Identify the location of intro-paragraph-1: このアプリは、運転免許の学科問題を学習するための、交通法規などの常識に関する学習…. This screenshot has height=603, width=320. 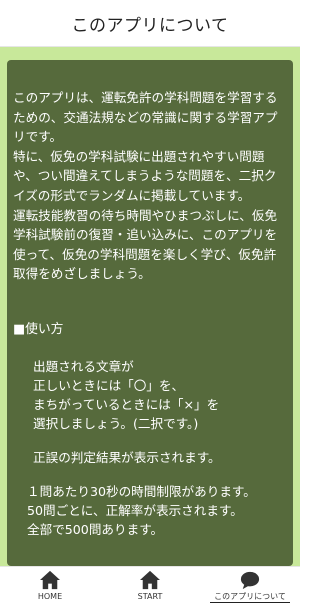
(145, 117).